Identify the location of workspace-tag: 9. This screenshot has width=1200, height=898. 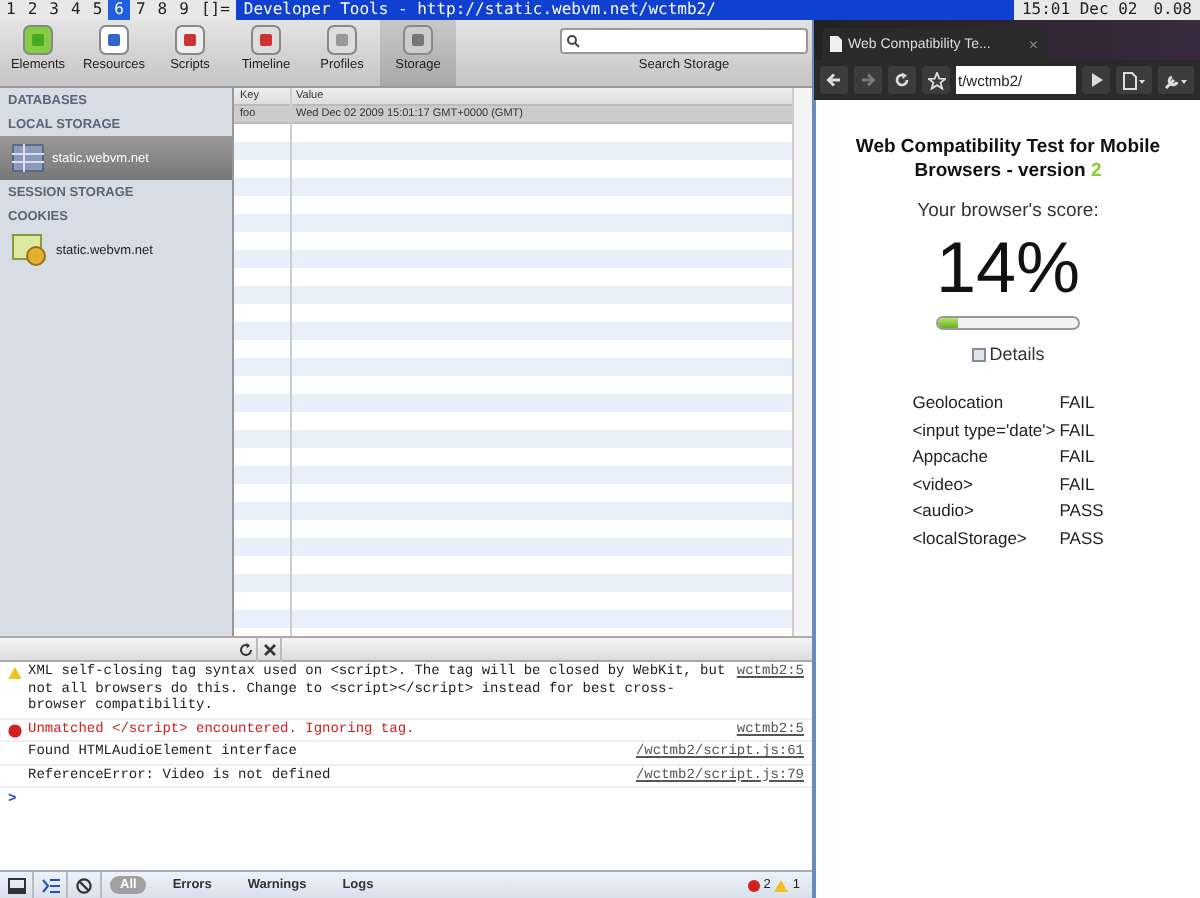
(184, 10).